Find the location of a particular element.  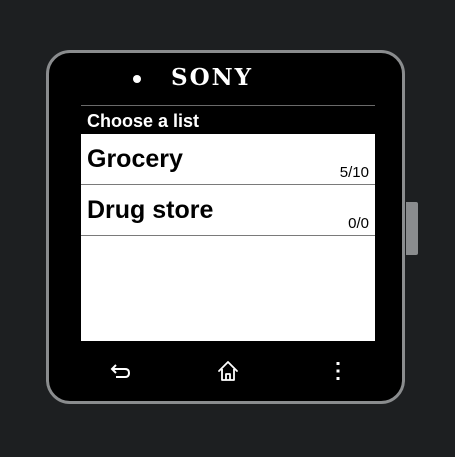

list-item-count: 5/10 is located at coordinates (354, 172).